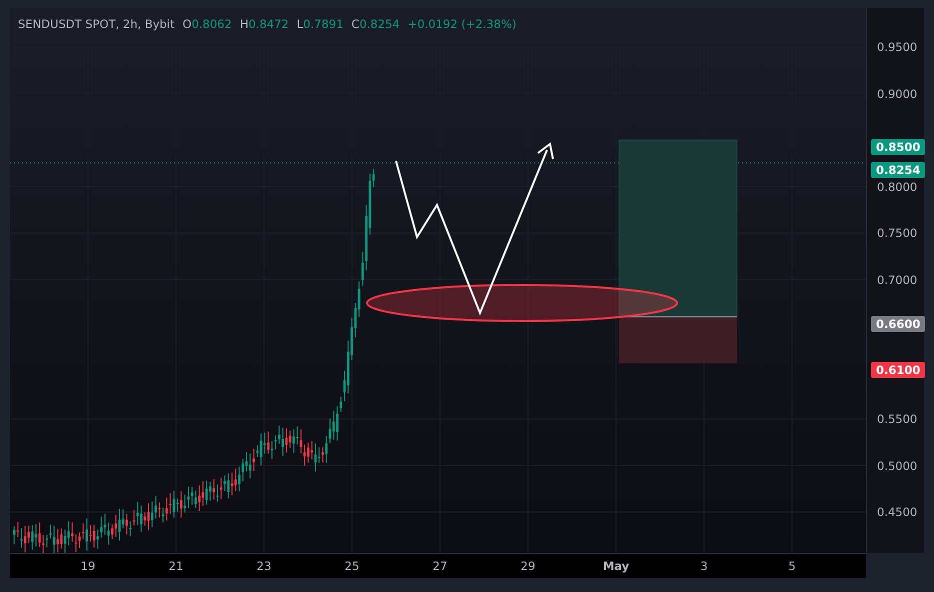 The height and width of the screenshot is (592, 934). I want to click on date-label: 25, so click(352, 566).